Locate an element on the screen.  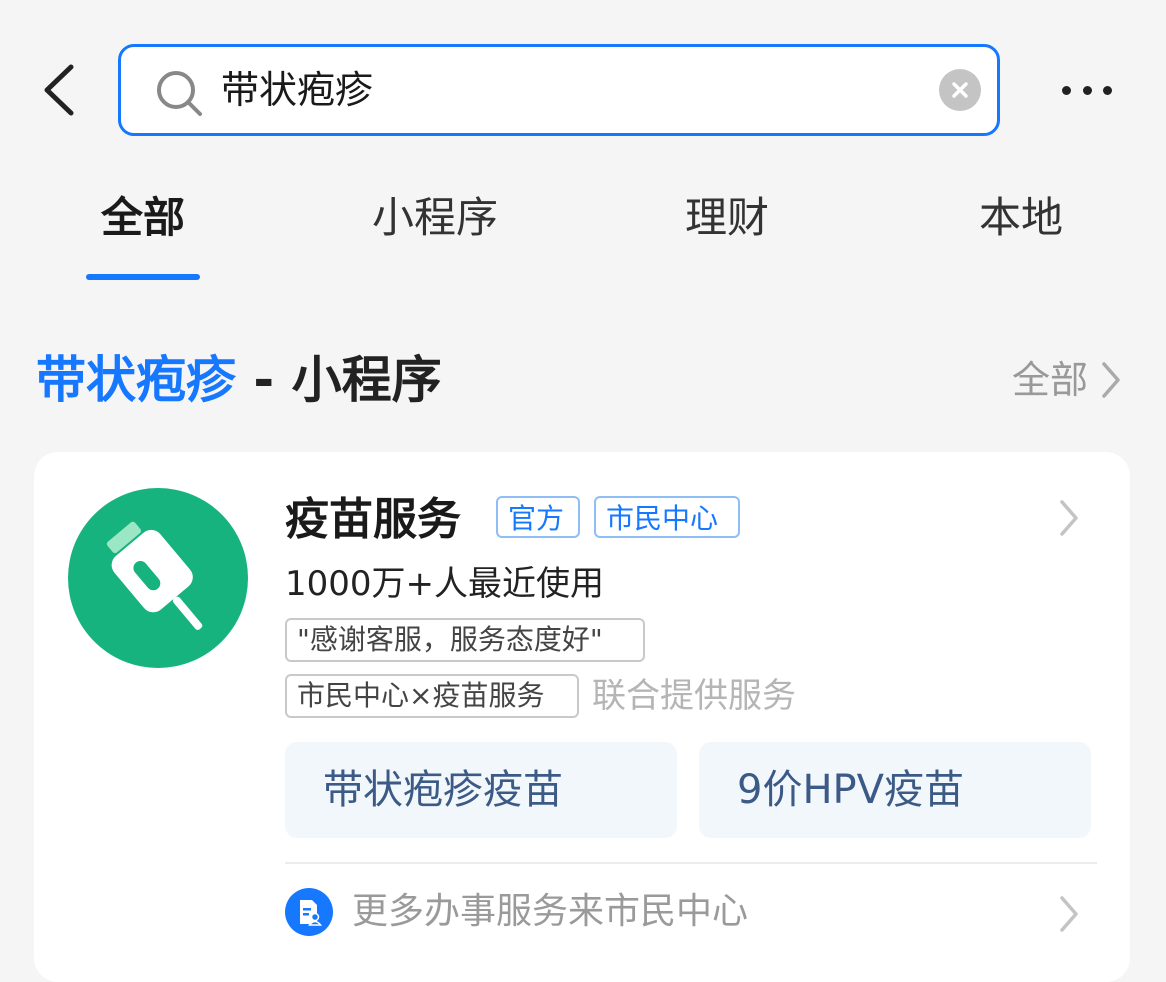
tab-finance: 理财 is located at coordinates (727, 218).